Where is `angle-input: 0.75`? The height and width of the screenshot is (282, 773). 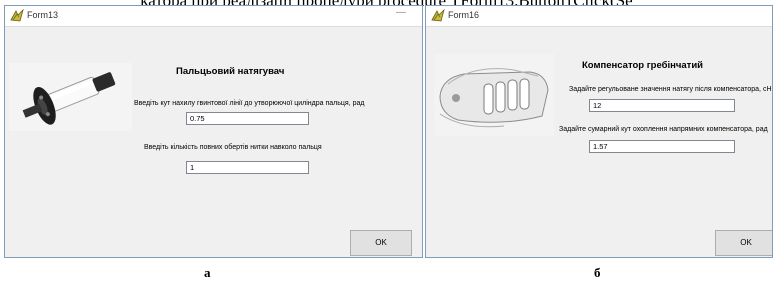 angle-input: 0.75 is located at coordinates (247, 118).